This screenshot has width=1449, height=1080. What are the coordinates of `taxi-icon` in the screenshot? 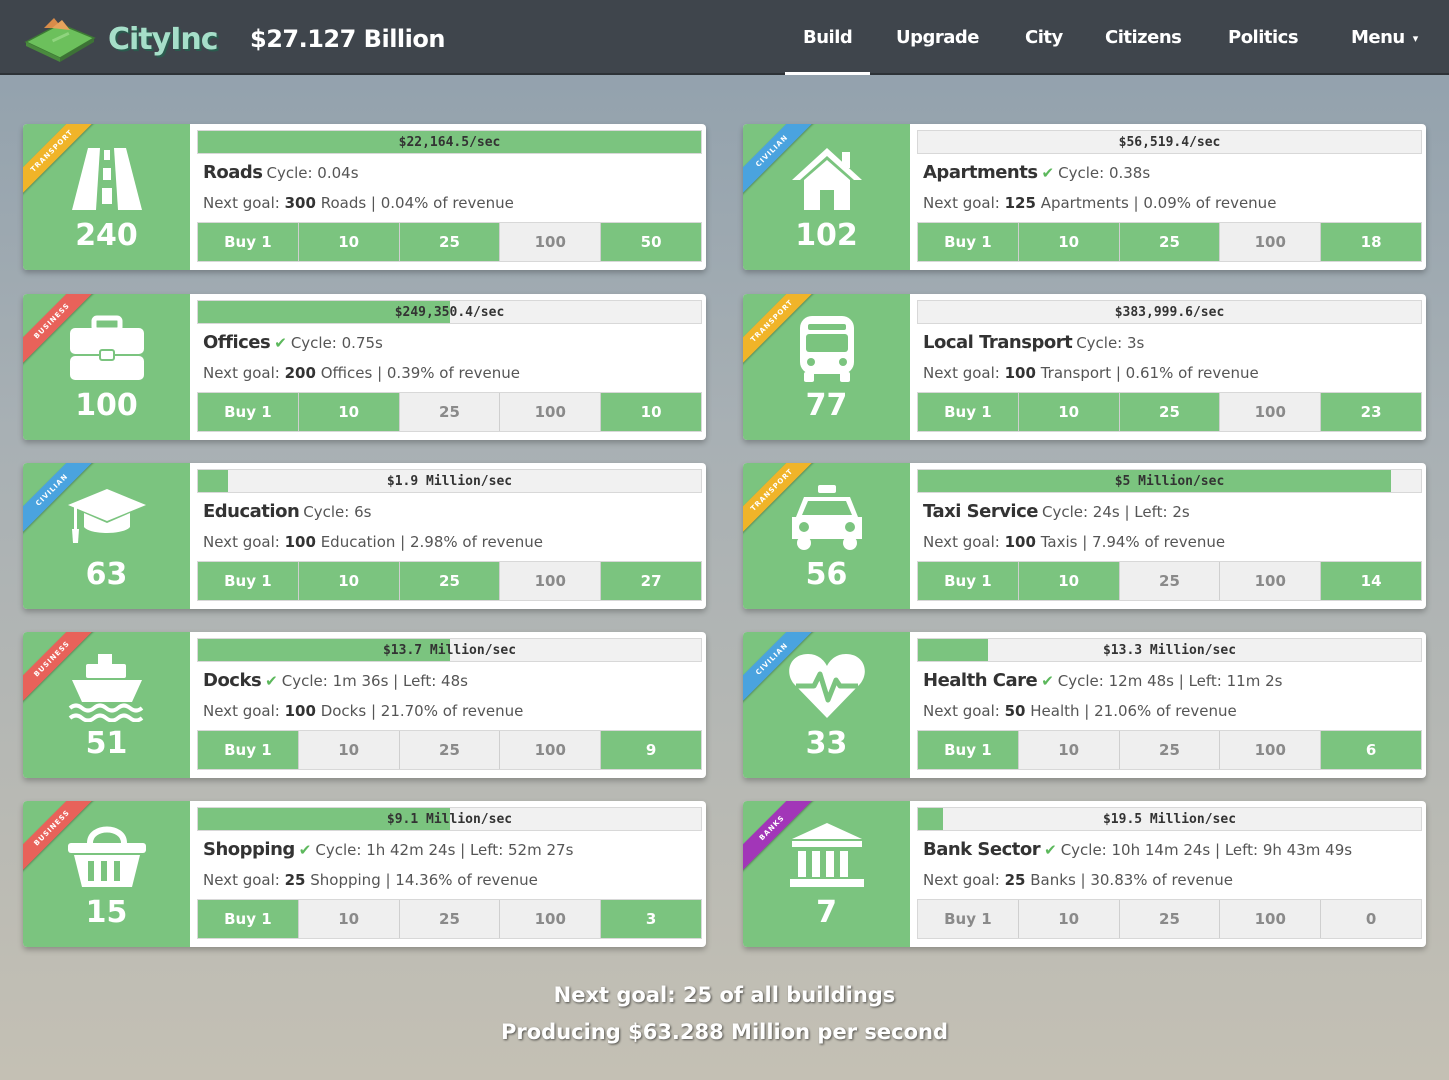 It's located at (827, 518).